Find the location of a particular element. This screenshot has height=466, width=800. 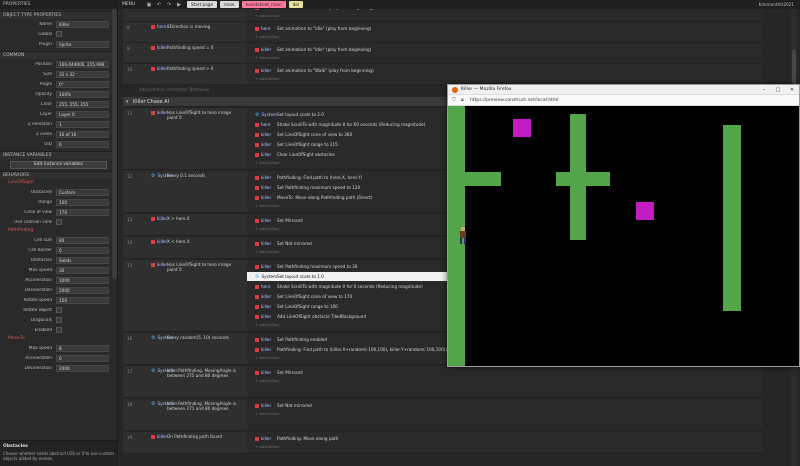

tab-del: del is located at coordinates (296, 4).